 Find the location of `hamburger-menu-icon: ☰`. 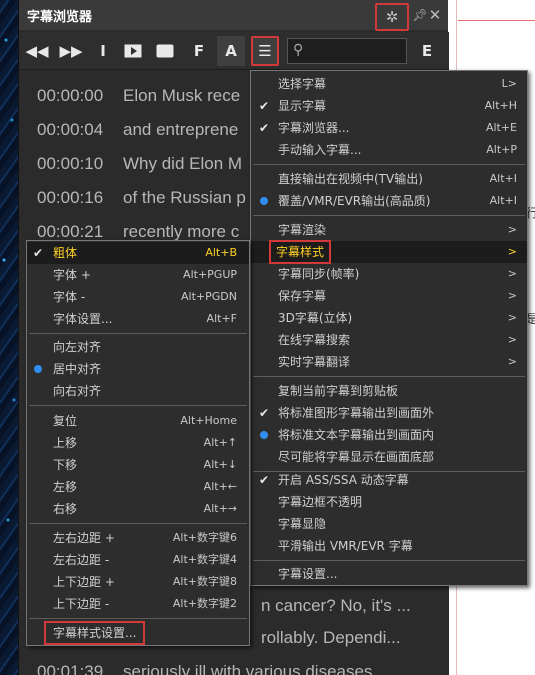

hamburger-menu-icon: ☰ is located at coordinates (265, 51).